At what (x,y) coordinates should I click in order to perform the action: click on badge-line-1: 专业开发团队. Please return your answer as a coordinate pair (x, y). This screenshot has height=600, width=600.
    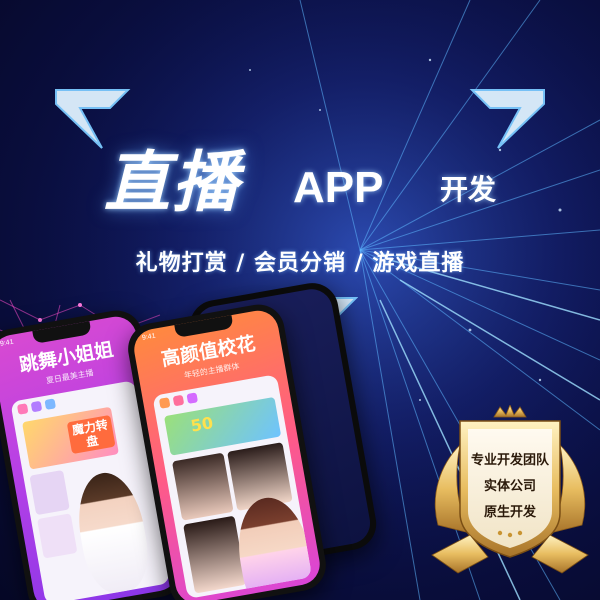
    Looking at the image, I should click on (509, 460).